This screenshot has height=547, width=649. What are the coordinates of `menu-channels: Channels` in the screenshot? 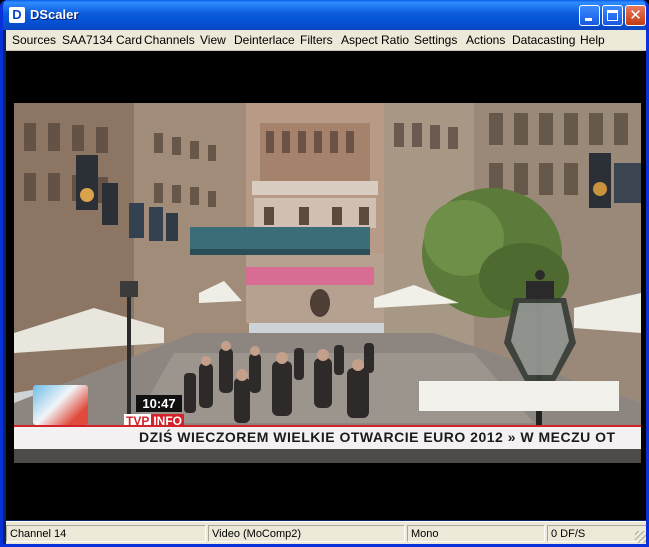 It's located at (169, 40).